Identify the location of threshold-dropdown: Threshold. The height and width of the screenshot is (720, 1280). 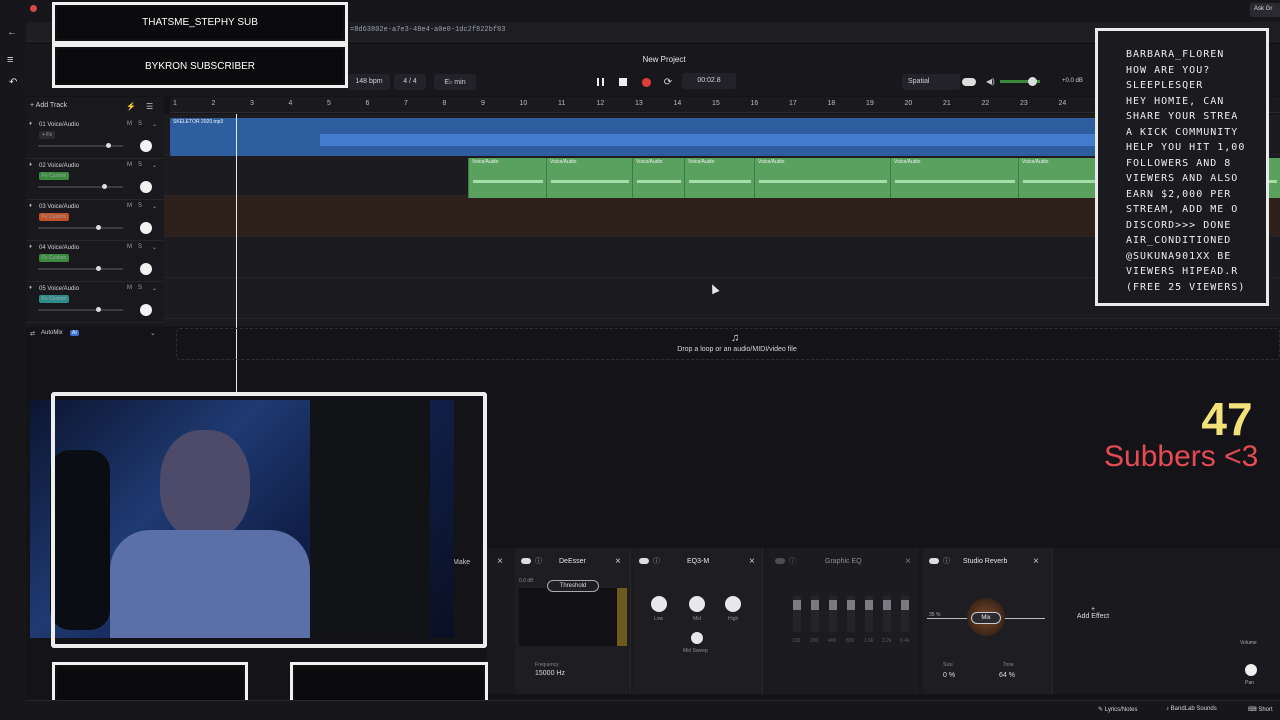
(573, 586).